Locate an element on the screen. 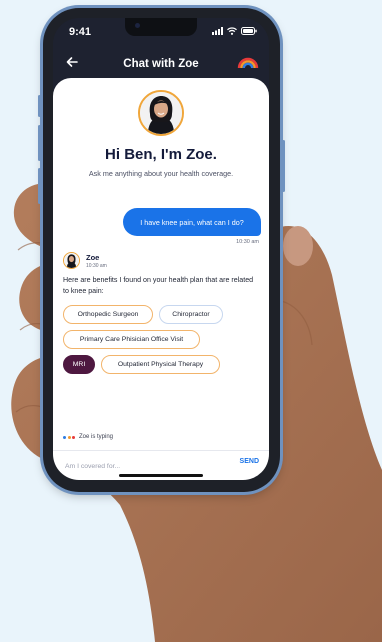  wifi-icon is located at coordinates (232, 31).